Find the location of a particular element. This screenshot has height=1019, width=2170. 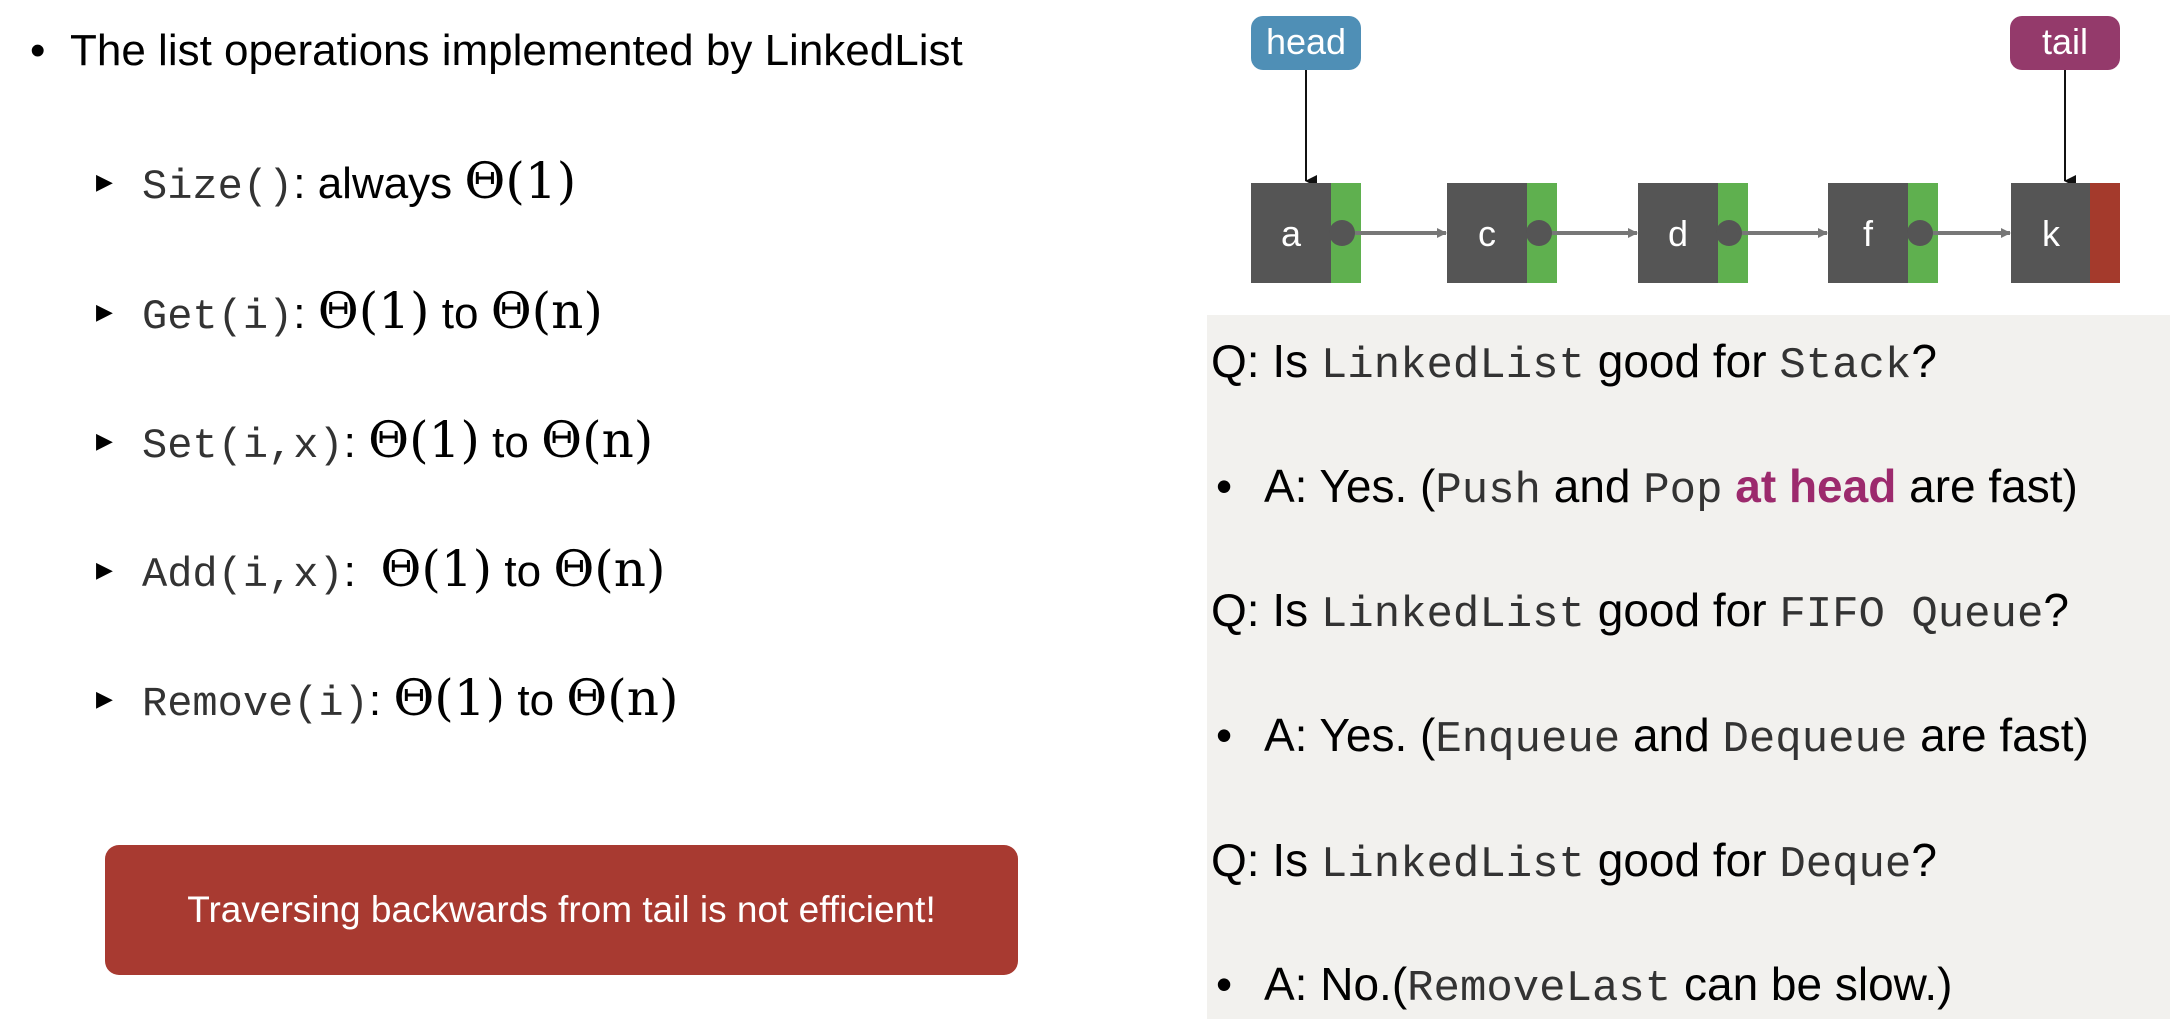

operation-code: Size() is located at coordinates (218, 187).